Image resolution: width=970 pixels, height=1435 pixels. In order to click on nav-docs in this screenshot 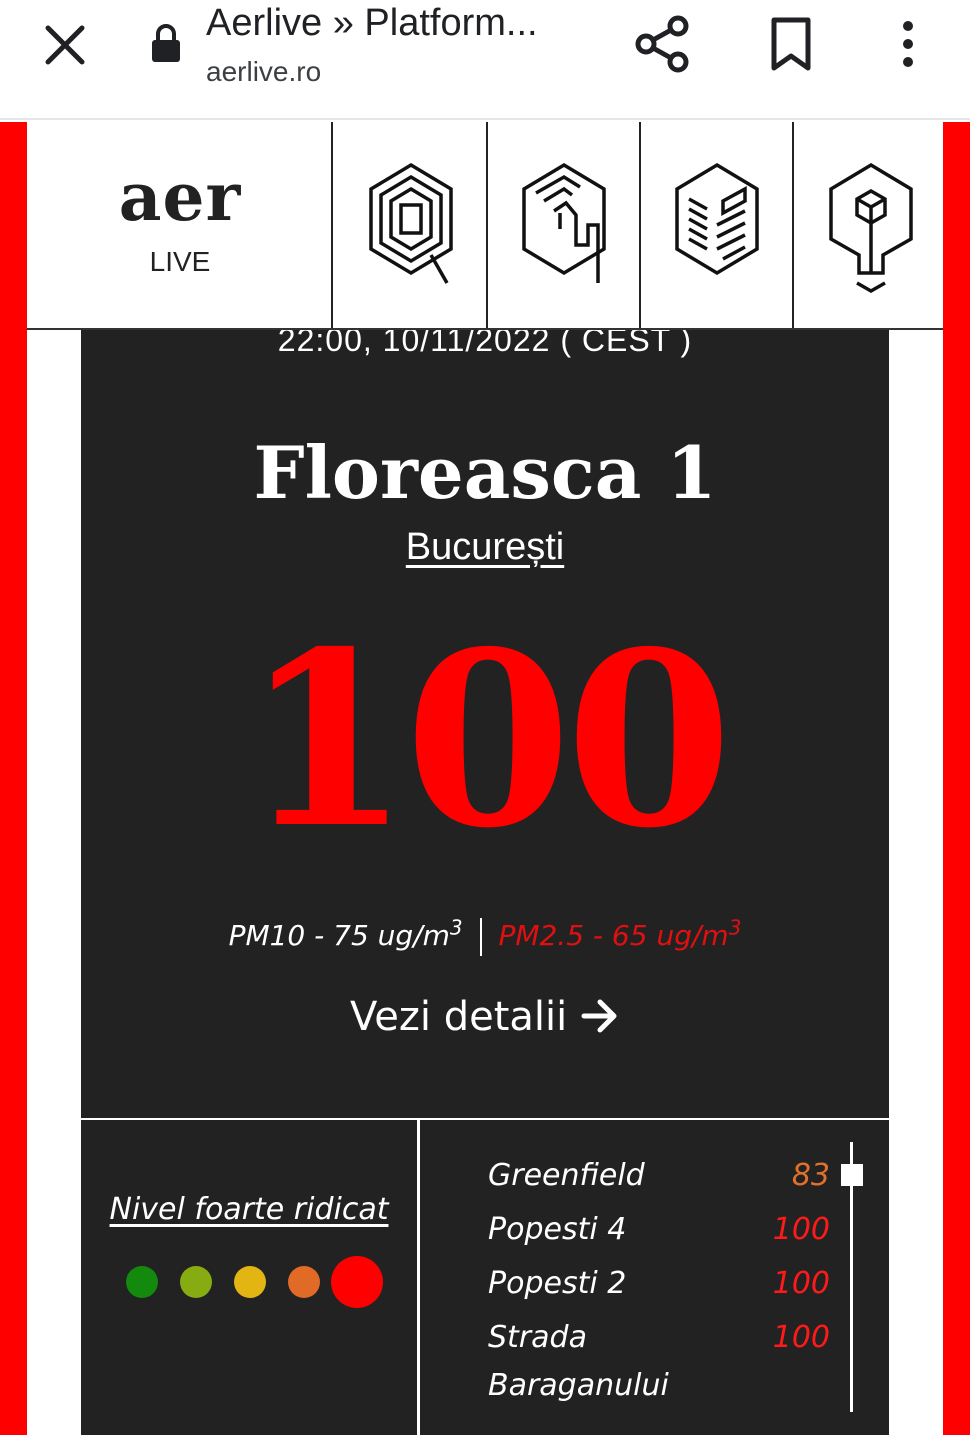, I will do `click(717, 225)`.